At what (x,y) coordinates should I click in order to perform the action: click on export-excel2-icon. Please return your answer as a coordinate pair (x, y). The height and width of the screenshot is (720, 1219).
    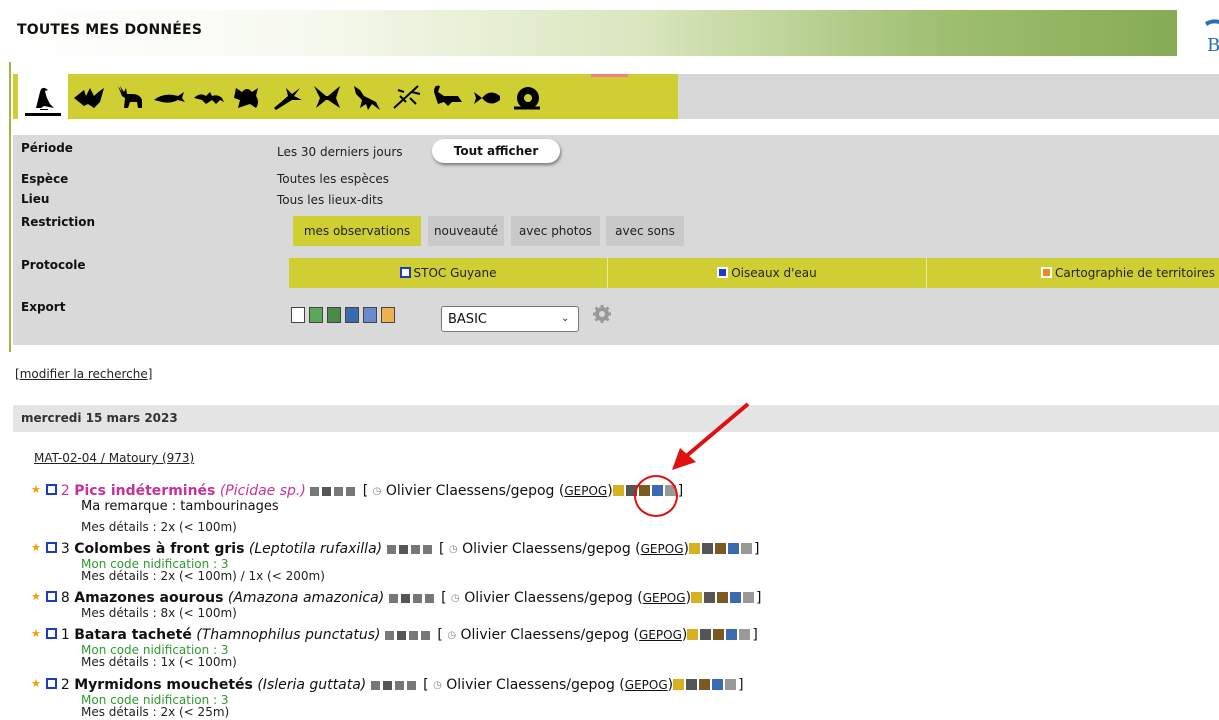
    Looking at the image, I should click on (334, 315).